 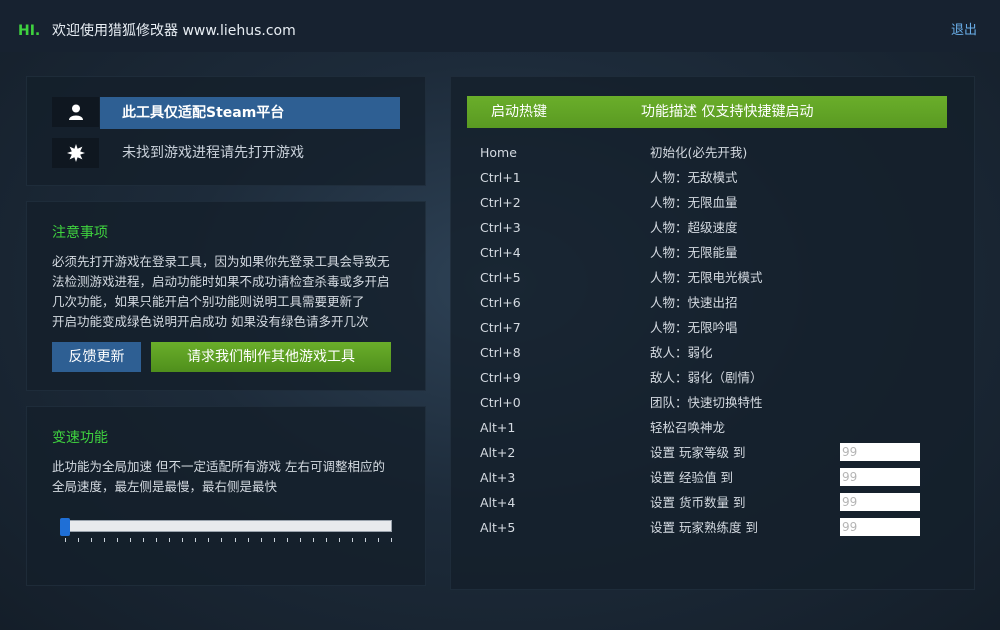 I want to click on hotkey-description: 设置 玩家熟练度 到, so click(x=704, y=527).